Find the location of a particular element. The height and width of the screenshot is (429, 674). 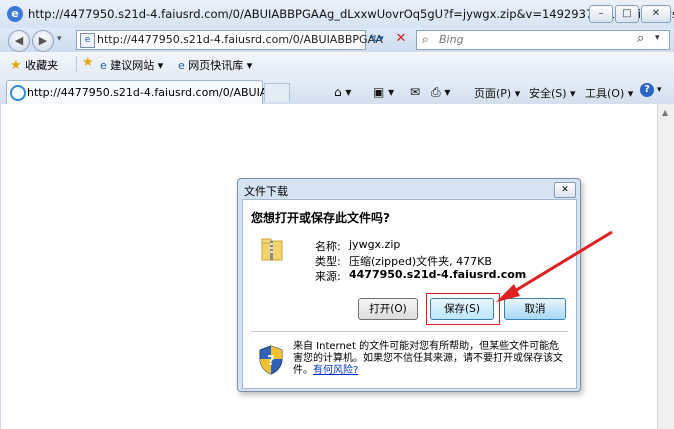

zip-folder-icon is located at coordinates (272, 249).